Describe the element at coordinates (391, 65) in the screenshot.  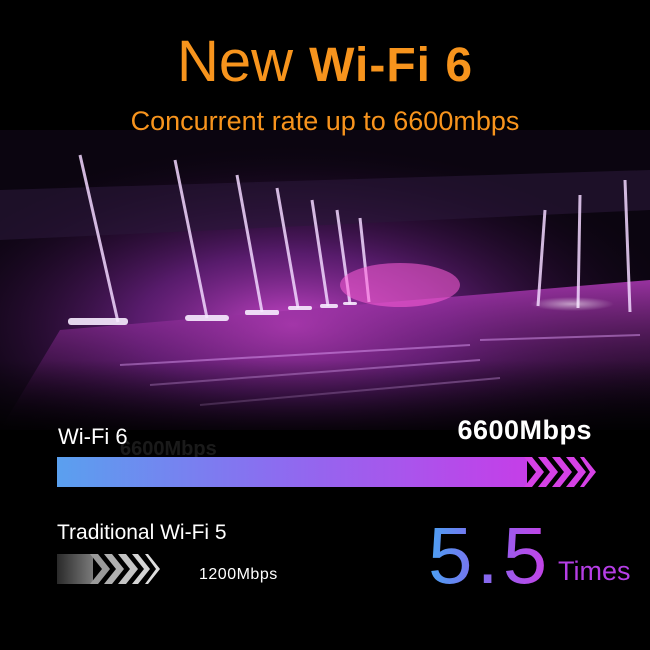
I see `headline-product: Wi-Fi 6` at that location.